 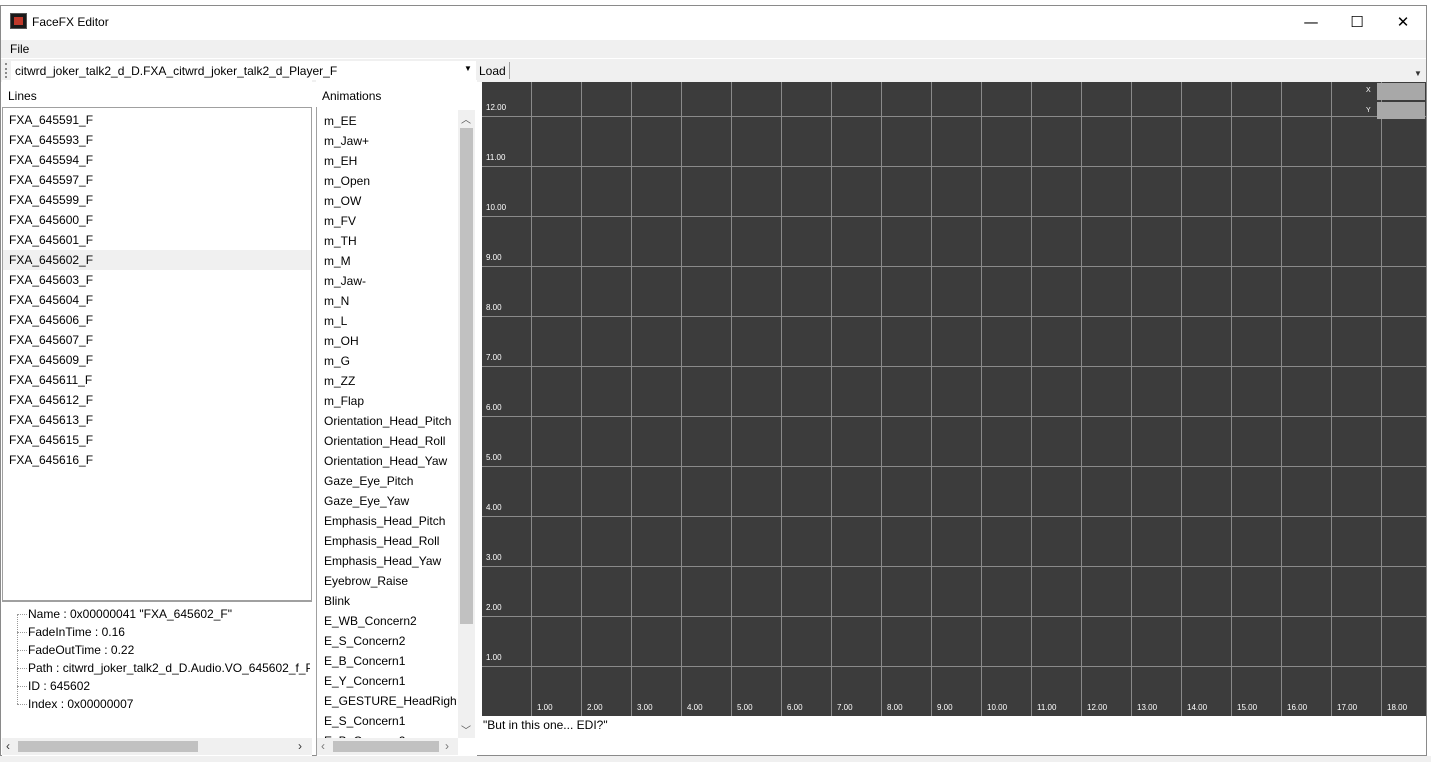 What do you see at coordinates (387, 381) in the screenshot?
I see `list-item: m_ZZ` at bounding box center [387, 381].